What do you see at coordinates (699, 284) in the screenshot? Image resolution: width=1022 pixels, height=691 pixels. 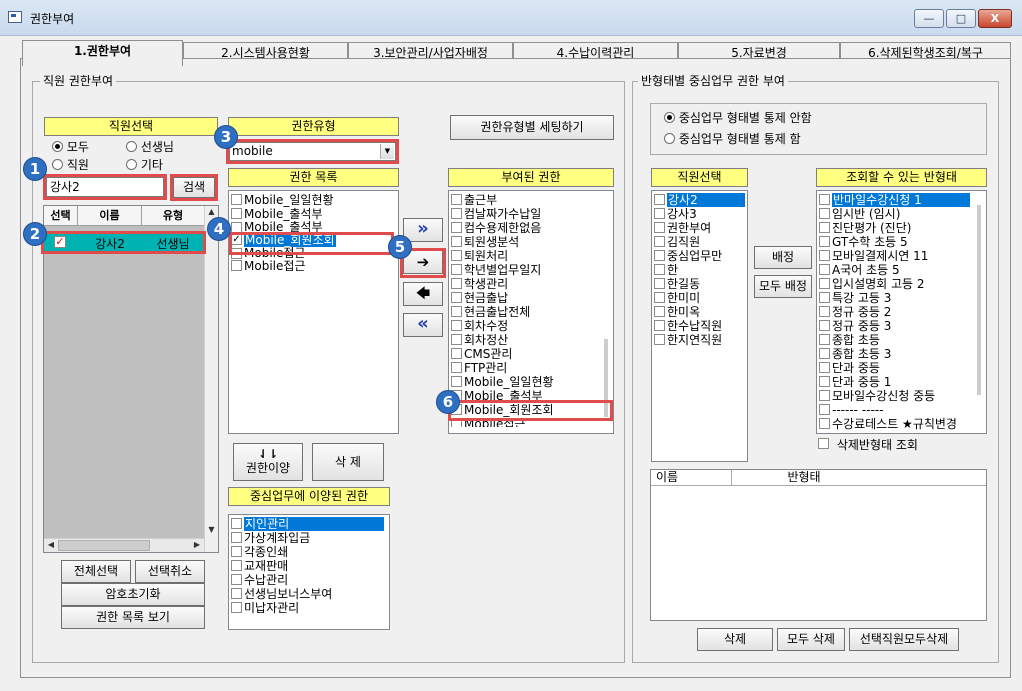 I see `list-item: 한길동` at bounding box center [699, 284].